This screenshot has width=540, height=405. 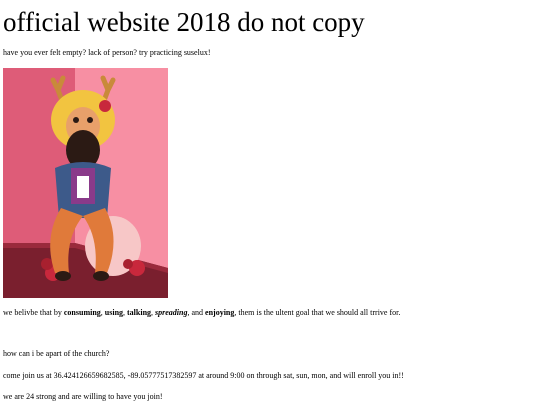 What do you see at coordinates (139, 312) in the screenshot?
I see `word-talking: talking` at bounding box center [139, 312].